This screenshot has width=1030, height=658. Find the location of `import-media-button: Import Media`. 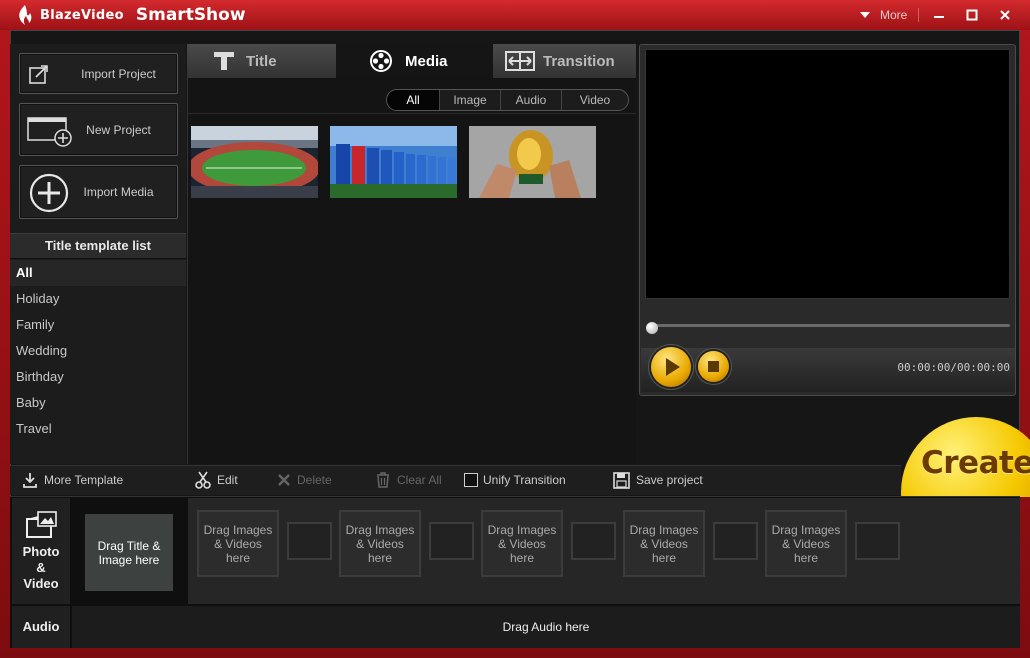

import-media-button: Import Media is located at coordinates (98, 192).